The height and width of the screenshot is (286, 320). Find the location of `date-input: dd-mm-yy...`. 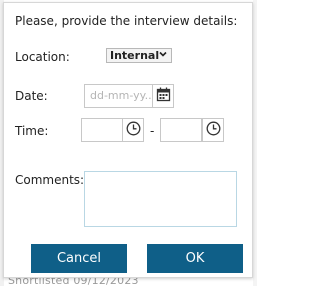

date-input: dd-mm-yy... is located at coordinates (118, 96).